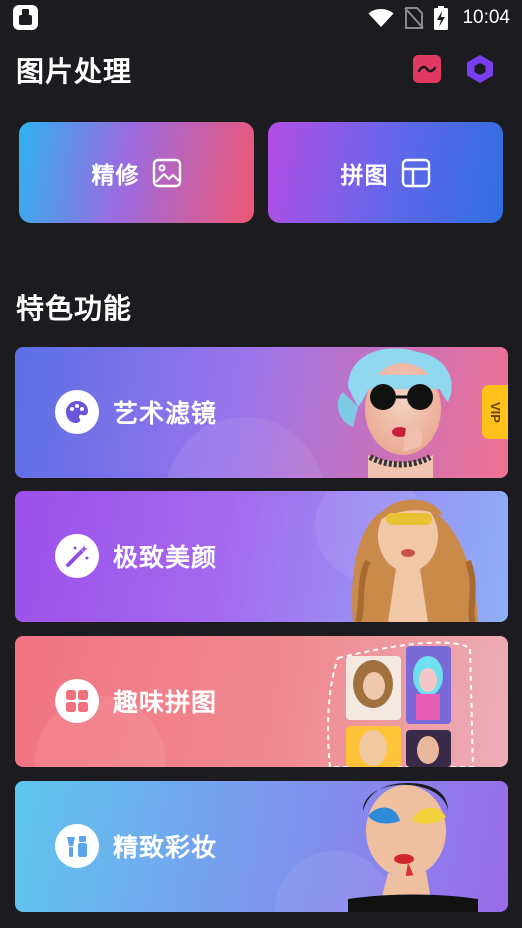 The height and width of the screenshot is (928, 522). I want to click on section-title: 特色功能, so click(74, 308).